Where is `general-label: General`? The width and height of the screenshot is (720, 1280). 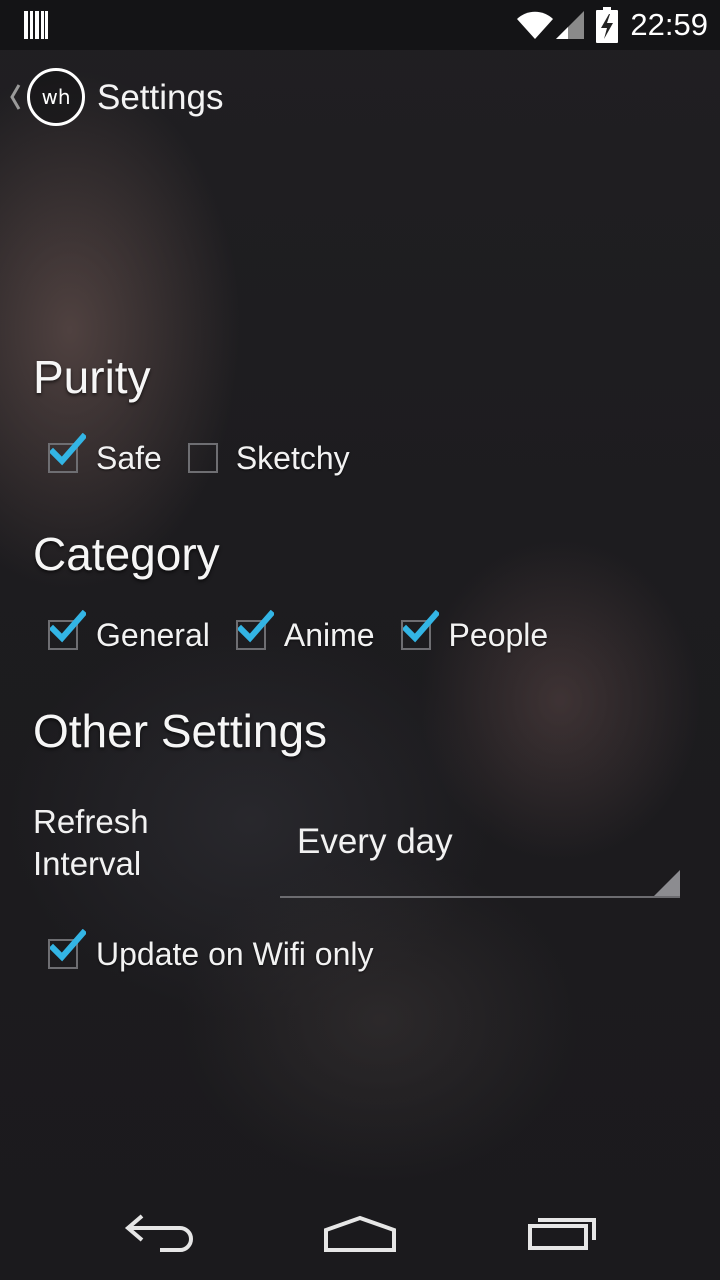 general-label: General is located at coordinates (153, 635).